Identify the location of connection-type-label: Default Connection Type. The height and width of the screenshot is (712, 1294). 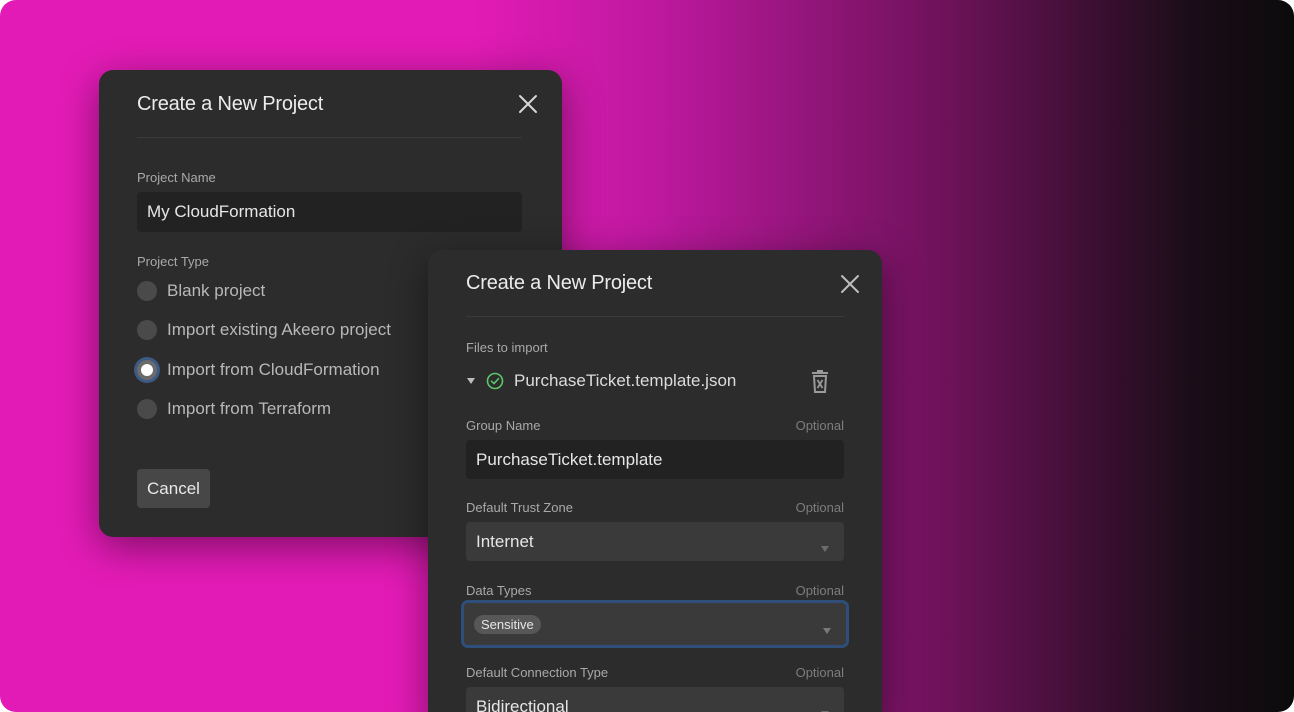
(537, 672).